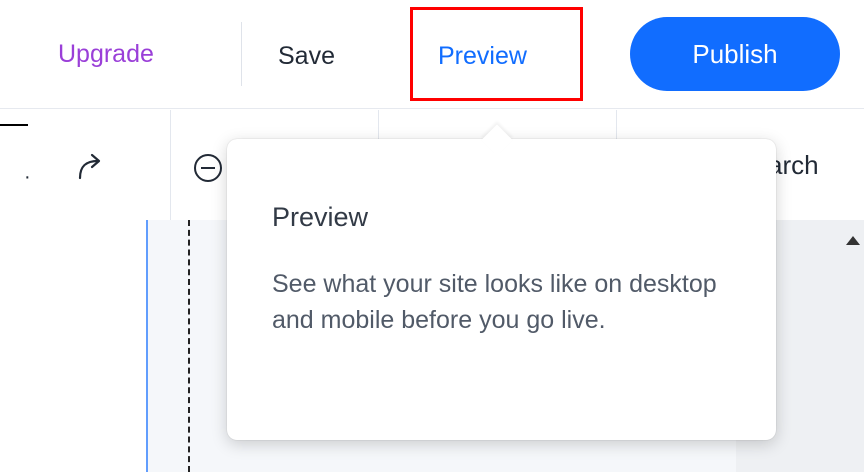 The width and height of the screenshot is (864, 472). Describe the element at coordinates (106, 54) in the screenshot. I see `upgrade-link: Upgrade` at that location.